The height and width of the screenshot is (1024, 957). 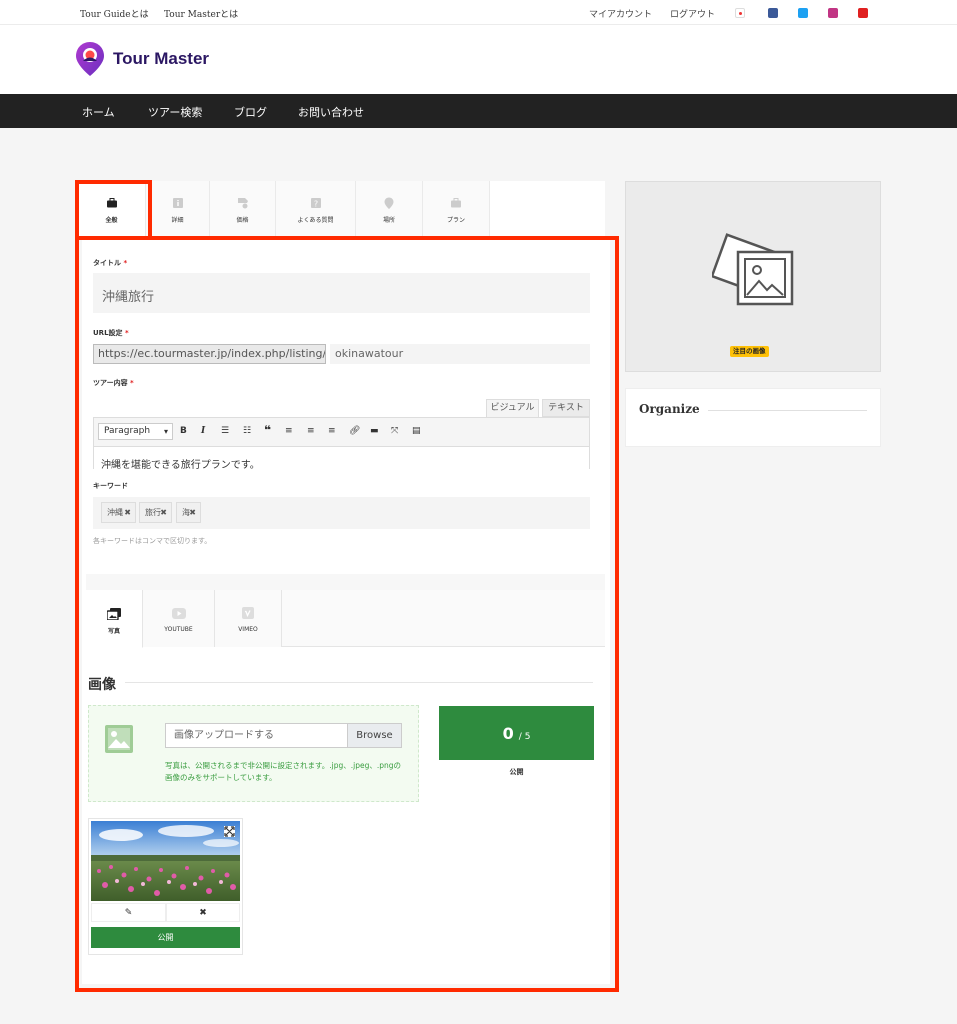 What do you see at coordinates (508, 733) in the screenshot?
I see `photo-count: 0` at bounding box center [508, 733].